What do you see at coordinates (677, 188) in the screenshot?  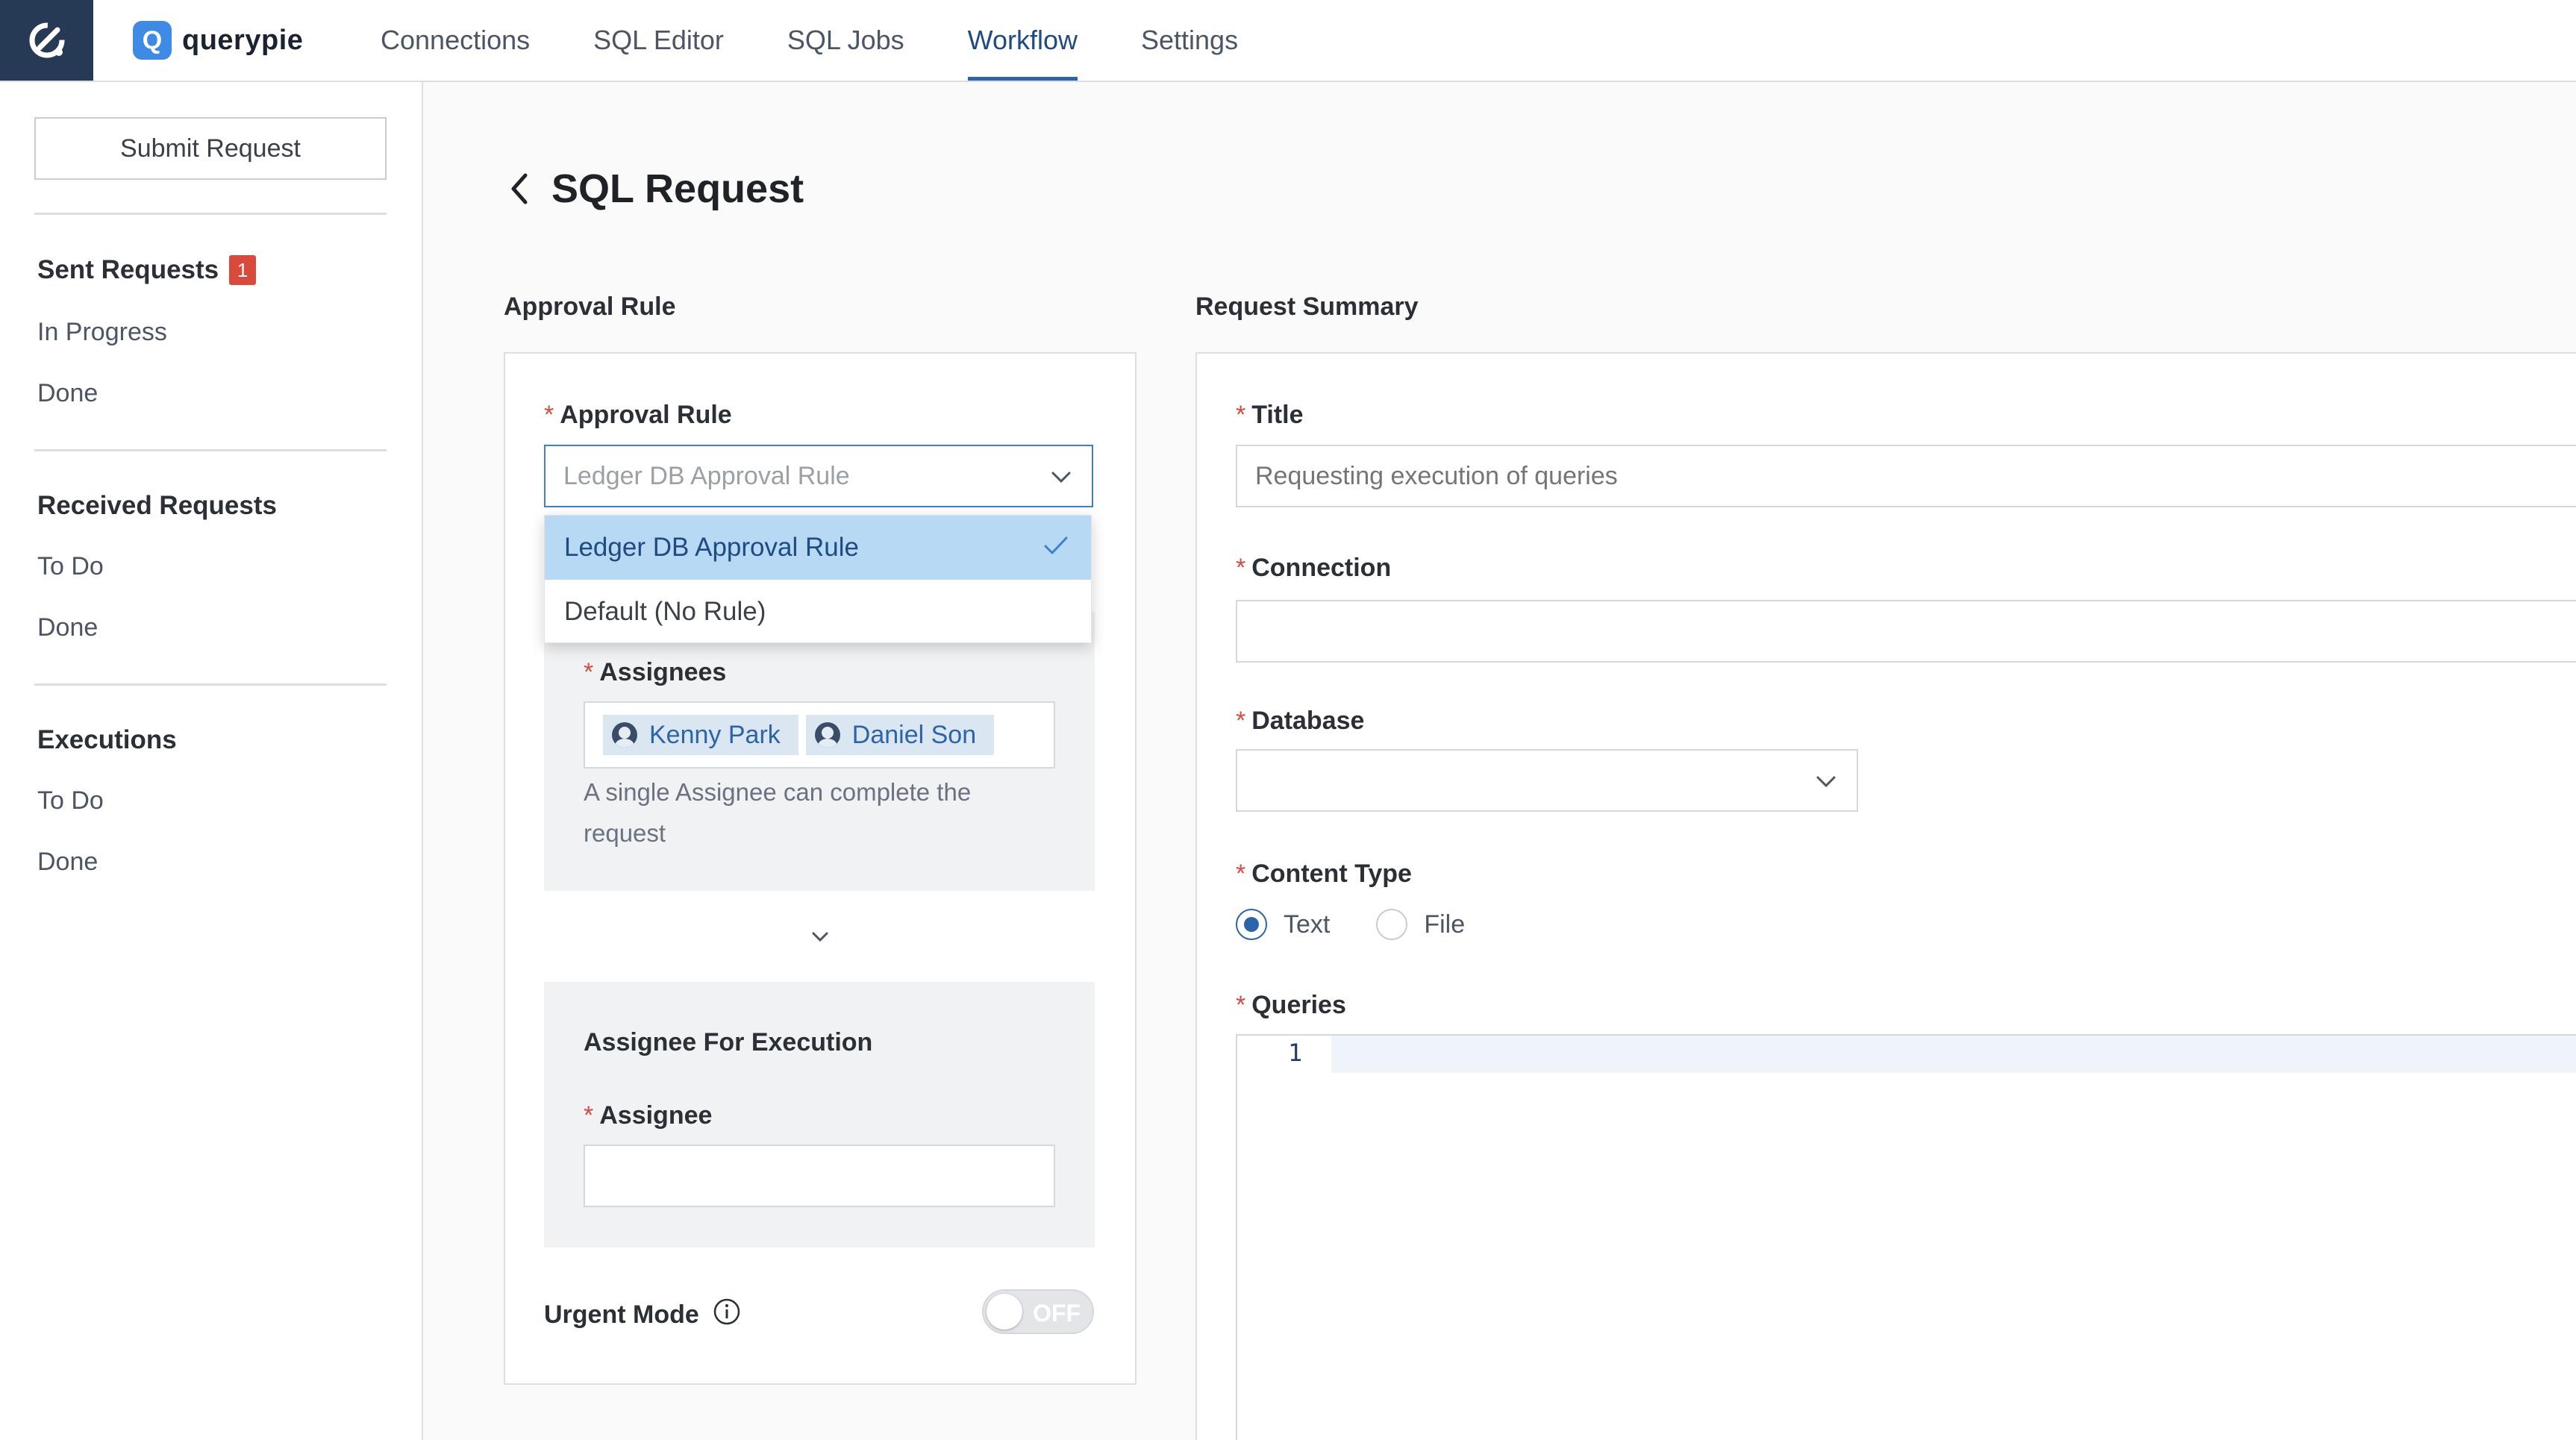 I see `page-title: SQL Request` at bounding box center [677, 188].